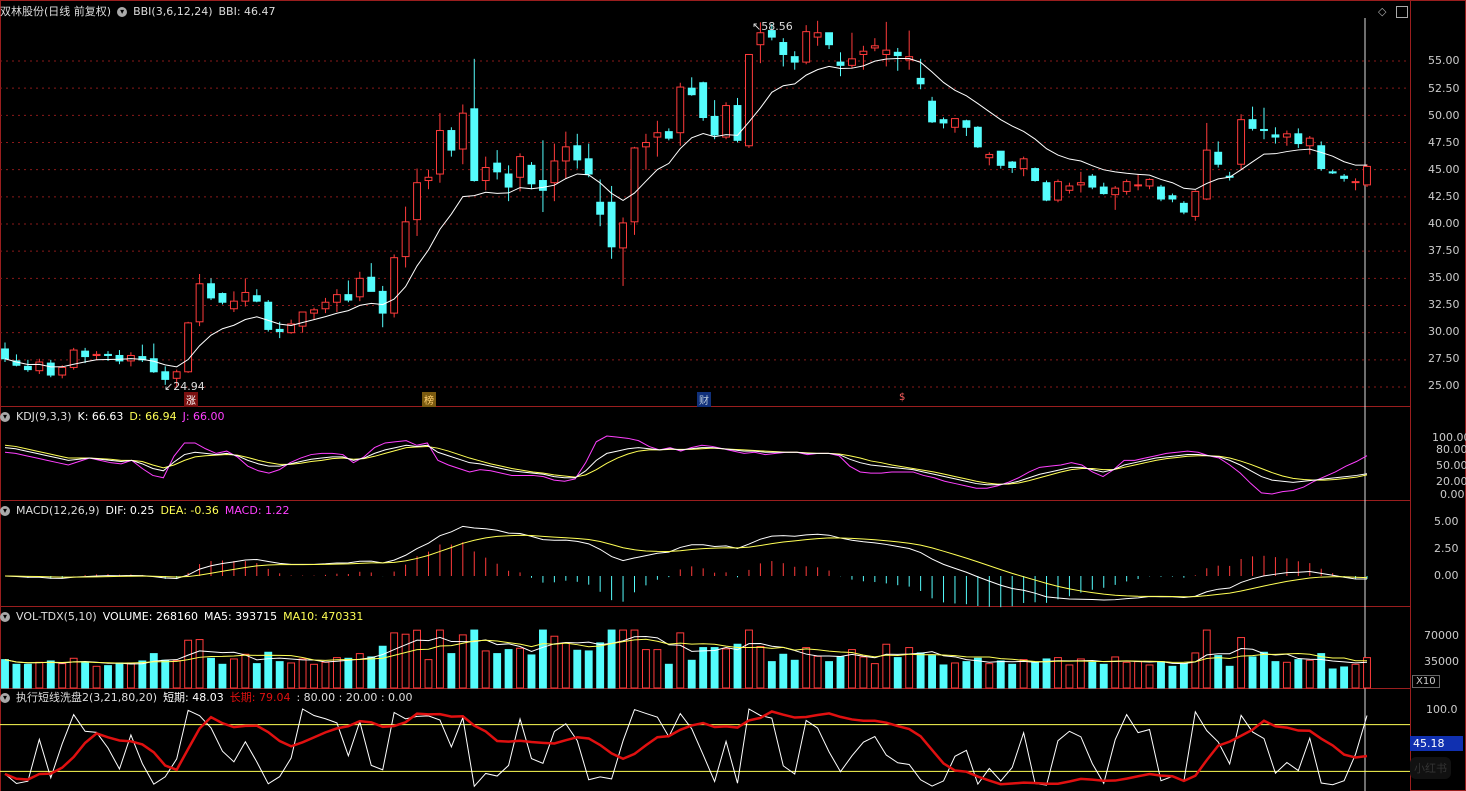  What do you see at coordinates (112, 417) in the screenshot?
I see `kdj-header: ▾ KDJ(9,3,3) K: 66.63 D: 66.94 J: 66.00` at bounding box center [112, 417].